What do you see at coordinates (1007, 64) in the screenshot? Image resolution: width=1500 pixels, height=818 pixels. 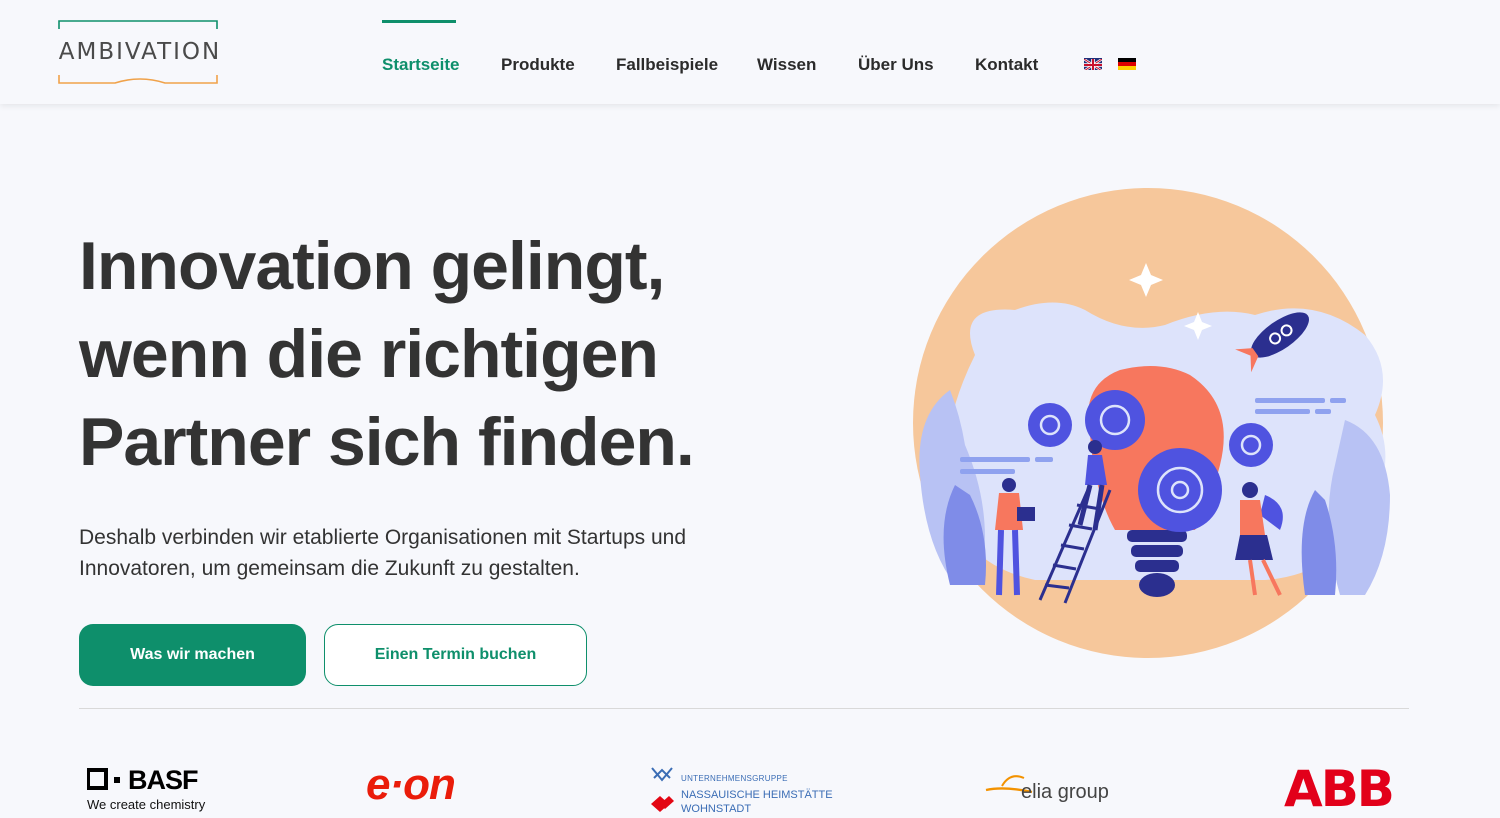 I see `nav-label: Kontakt` at bounding box center [1007, 64].